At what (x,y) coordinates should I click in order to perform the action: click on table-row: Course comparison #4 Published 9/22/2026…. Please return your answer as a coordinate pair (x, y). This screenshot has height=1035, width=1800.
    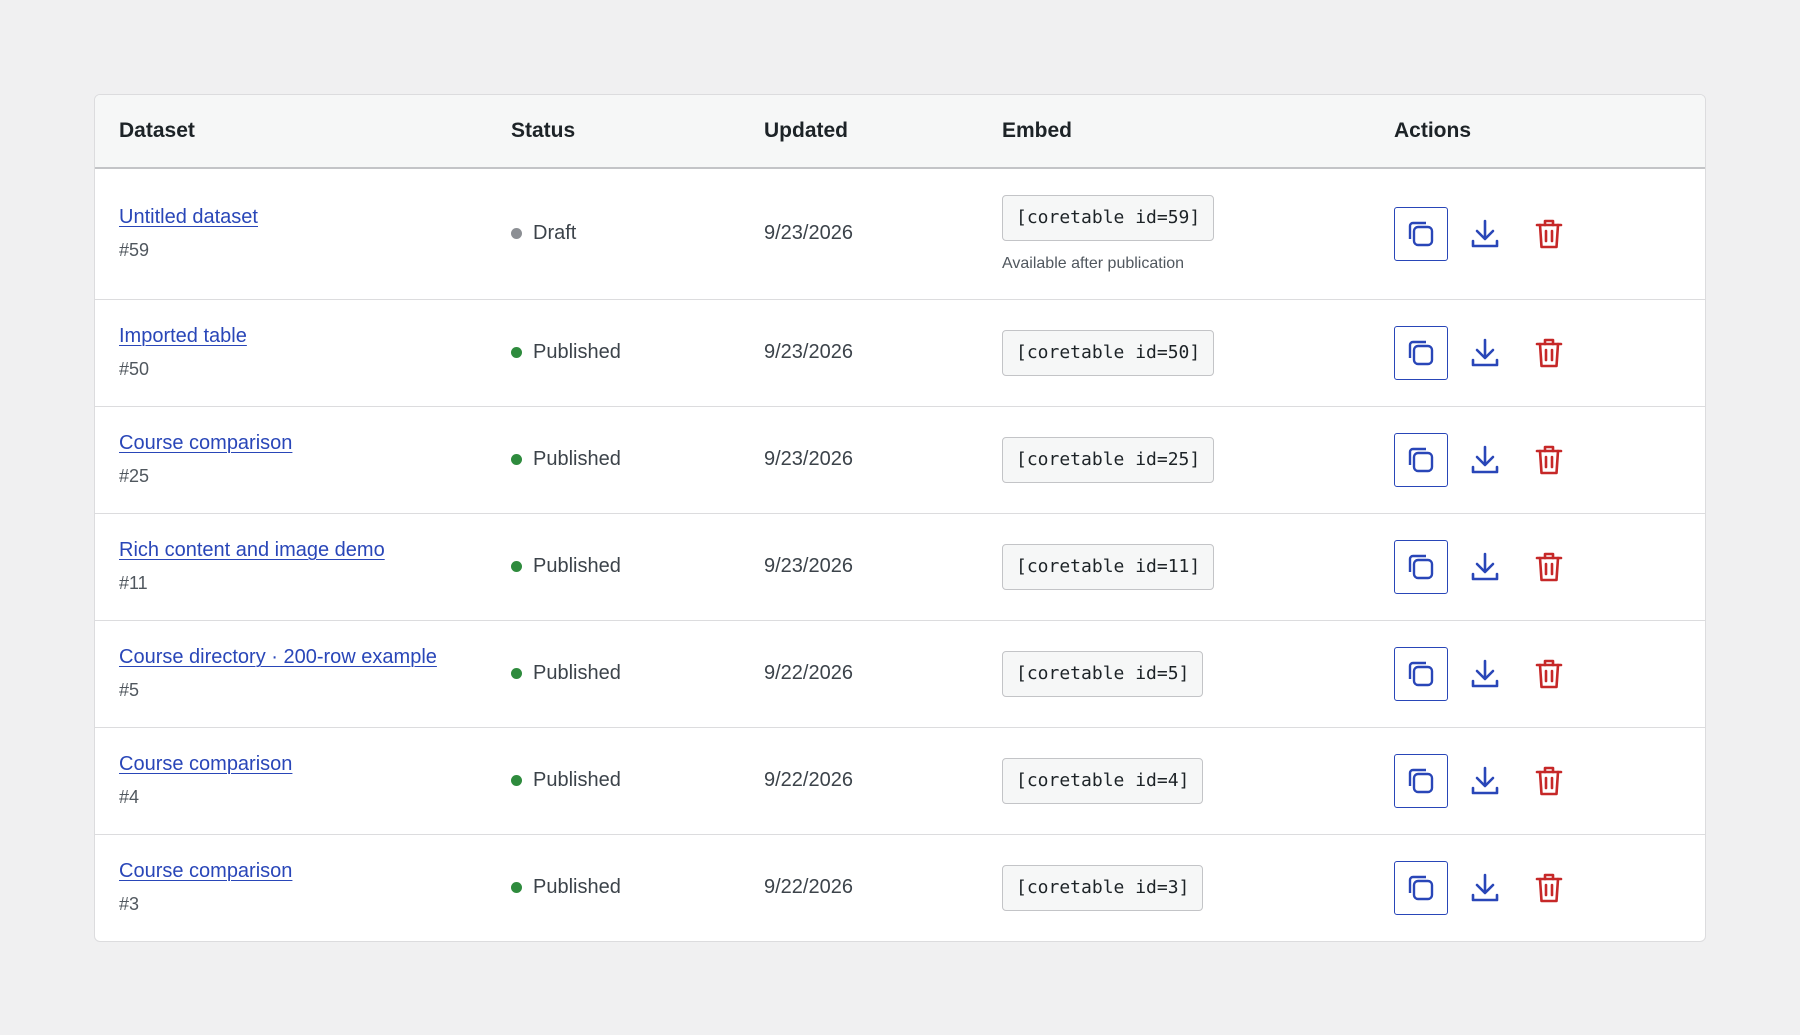
    Looking at the image, I should click on (900, 780).